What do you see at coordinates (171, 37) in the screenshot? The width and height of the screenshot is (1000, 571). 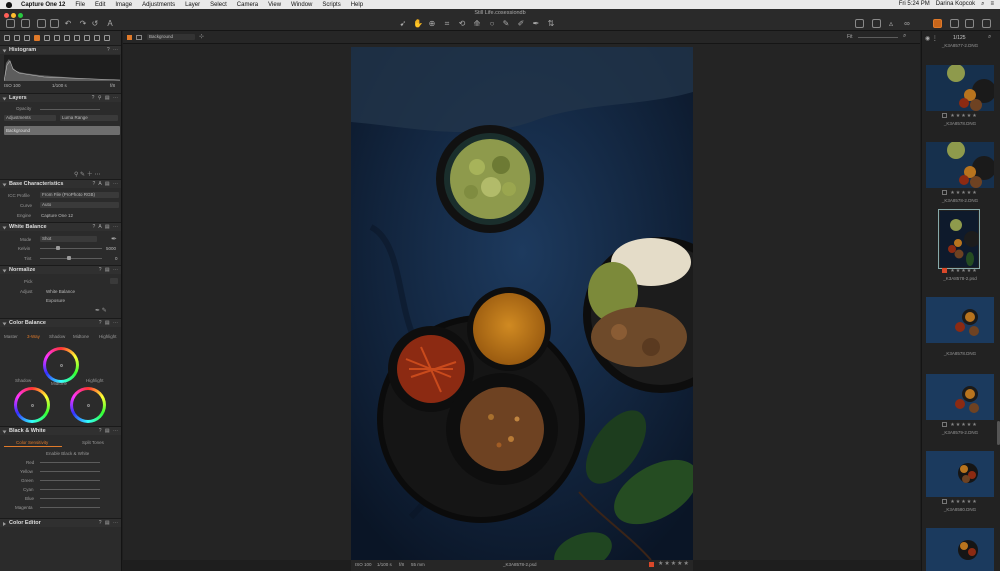 I see `layer-select: Background` at bounding box center [171, 37].